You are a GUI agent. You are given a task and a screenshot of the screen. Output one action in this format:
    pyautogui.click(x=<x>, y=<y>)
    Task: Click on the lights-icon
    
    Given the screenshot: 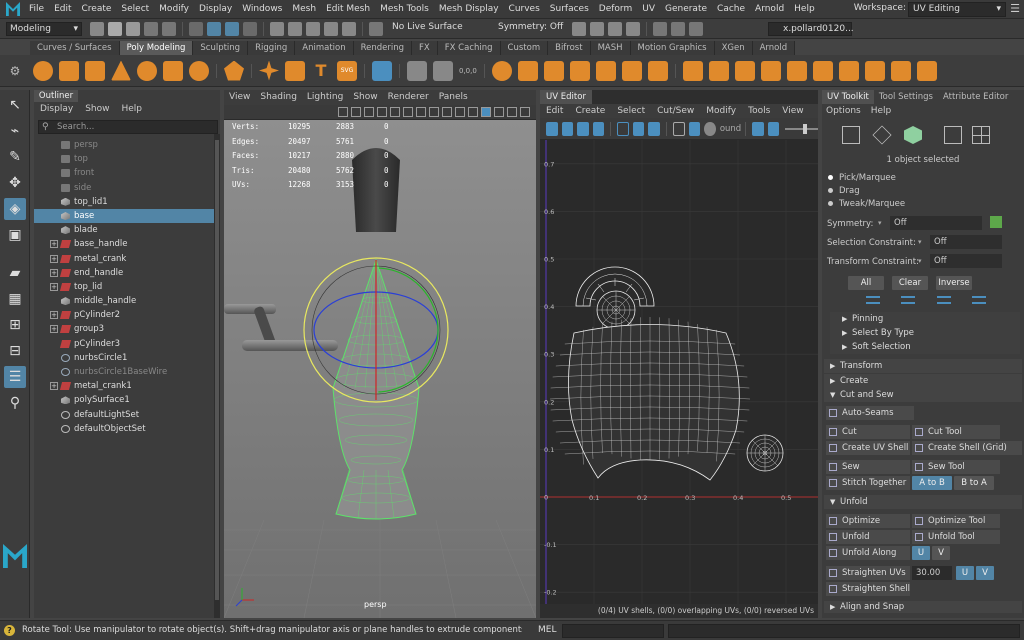 What is the action you would take?
    pyautogui.click(x=381, y=112)
    